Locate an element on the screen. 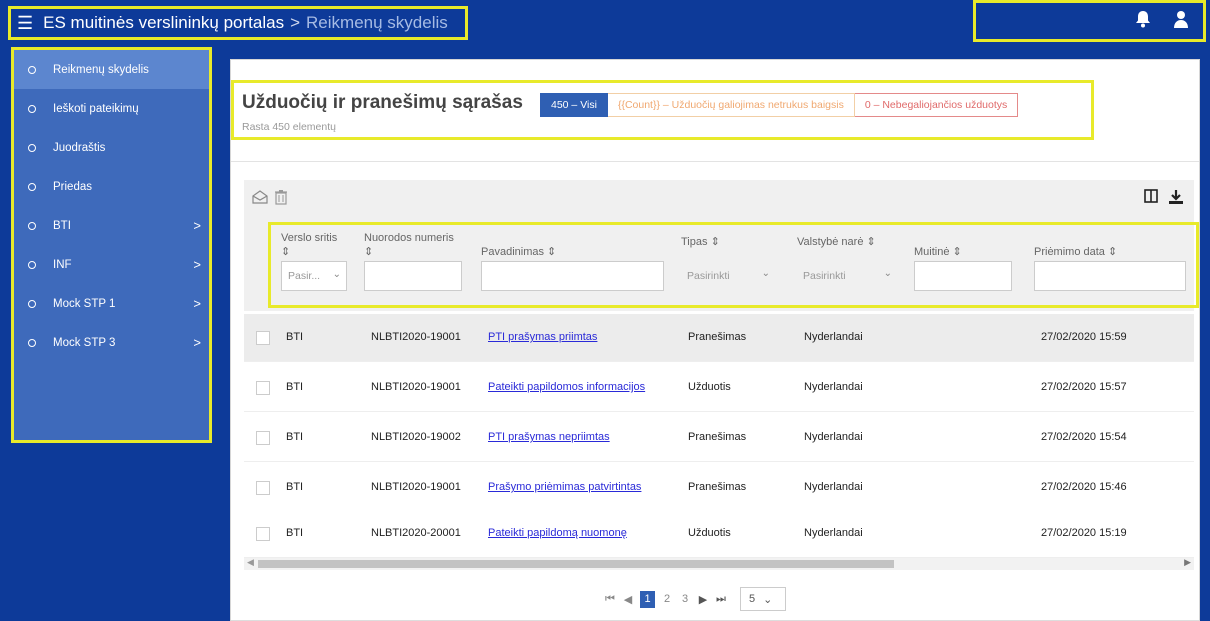 This screenshot has height=621, width=1210. cell-name-link: PTI prašymas nepriimtas is located at coordinates (549, 437).